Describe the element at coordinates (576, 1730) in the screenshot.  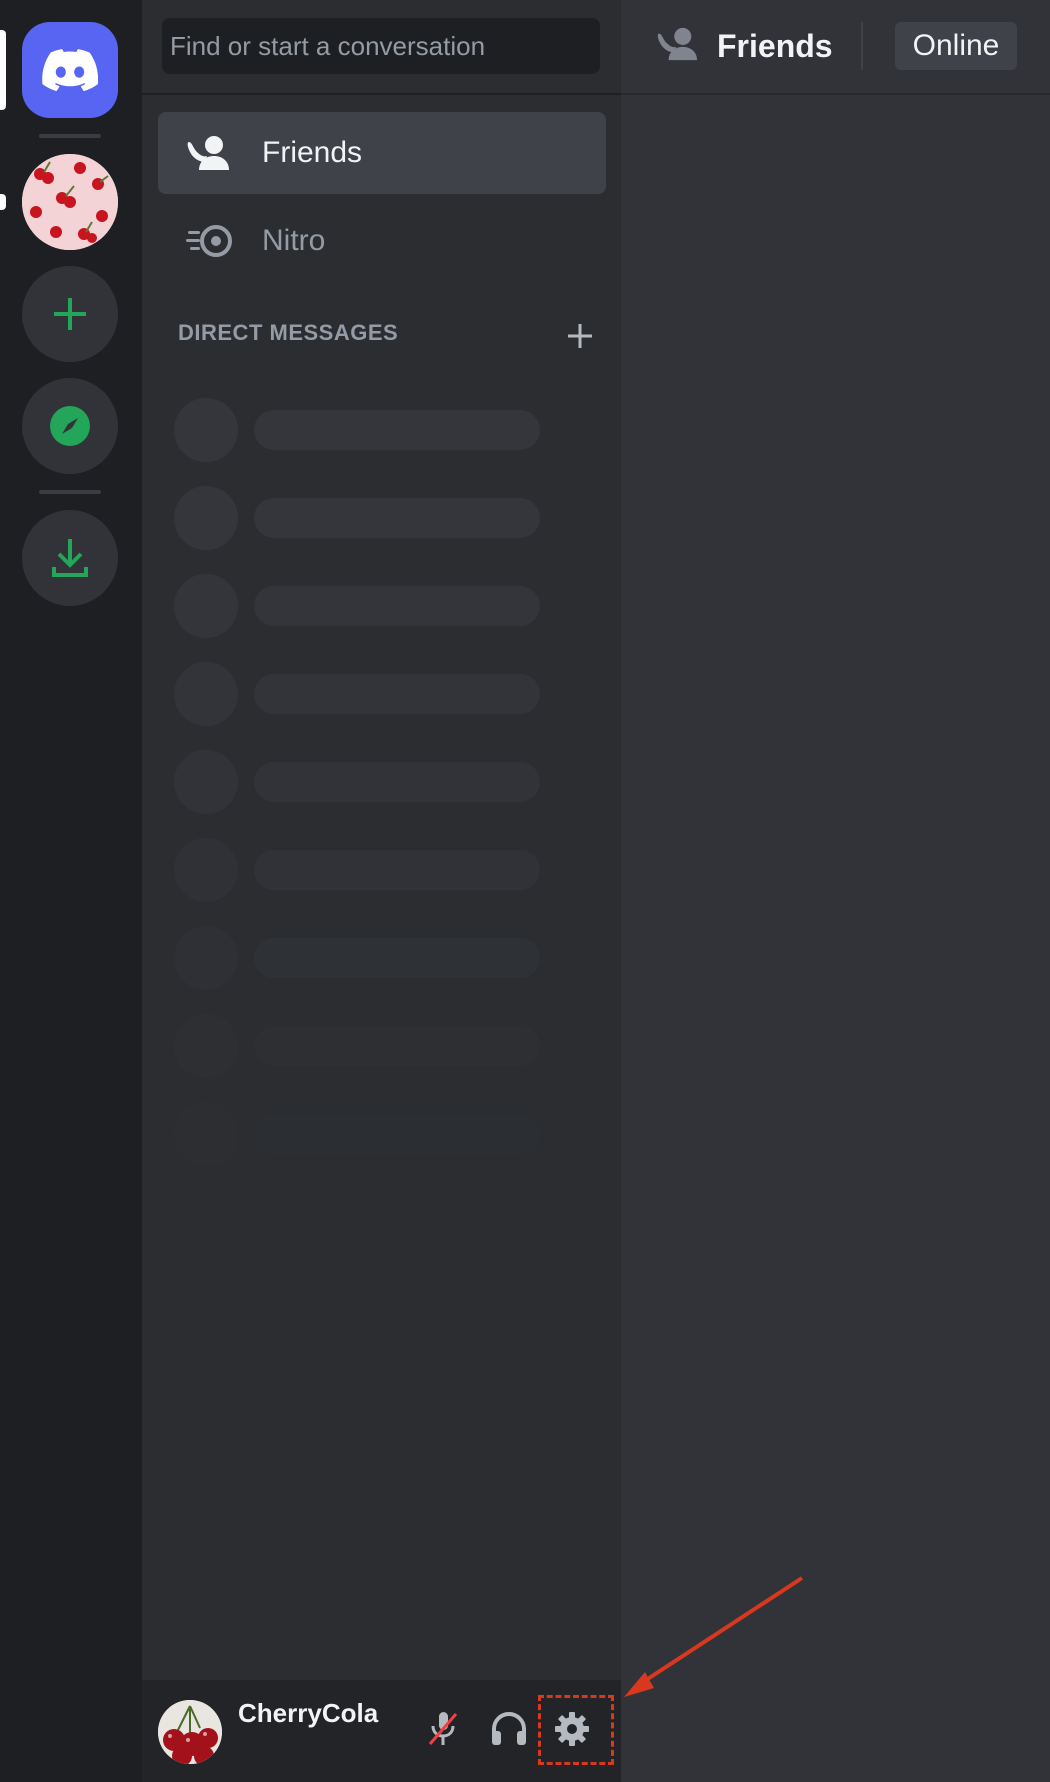
I see `annotation-highlight-box` at that location.